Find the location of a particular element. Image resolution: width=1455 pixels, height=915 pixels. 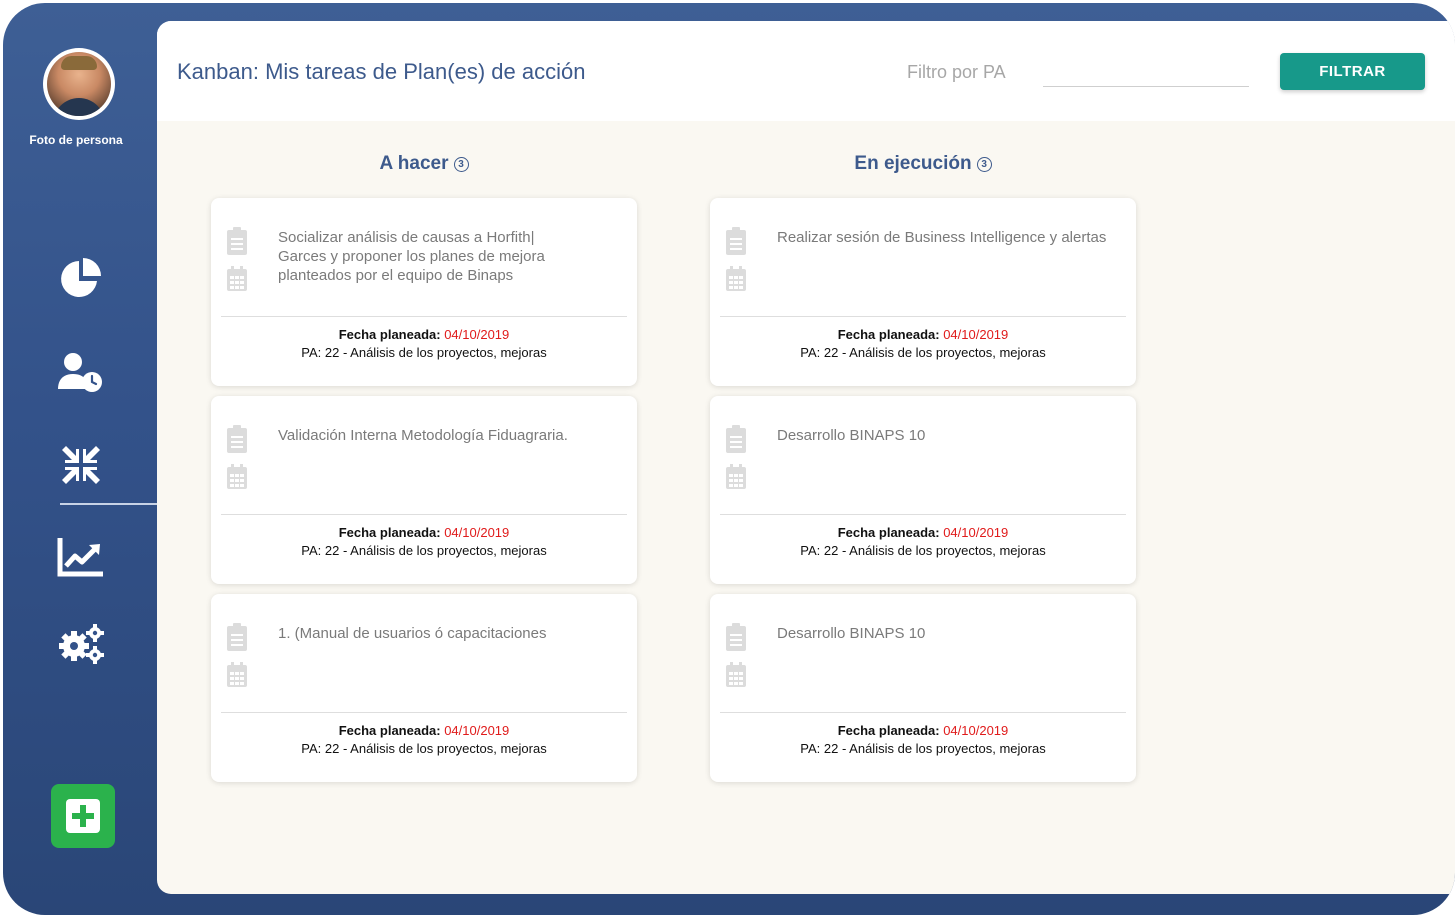

filter-label: Filtro por PA is located at coordinates (956, 72).